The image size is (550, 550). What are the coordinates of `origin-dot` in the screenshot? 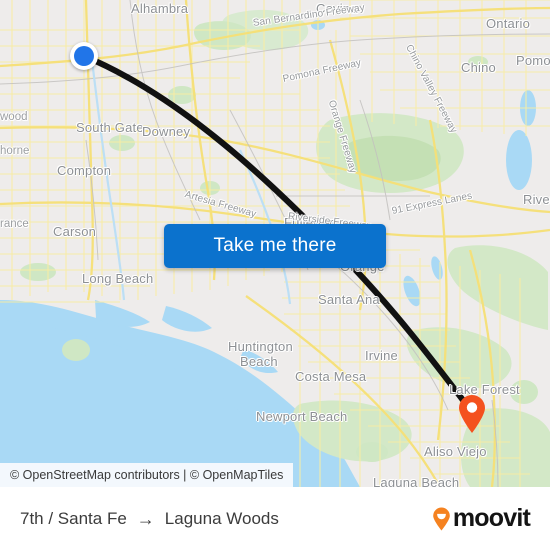 It's located at (84, 56).